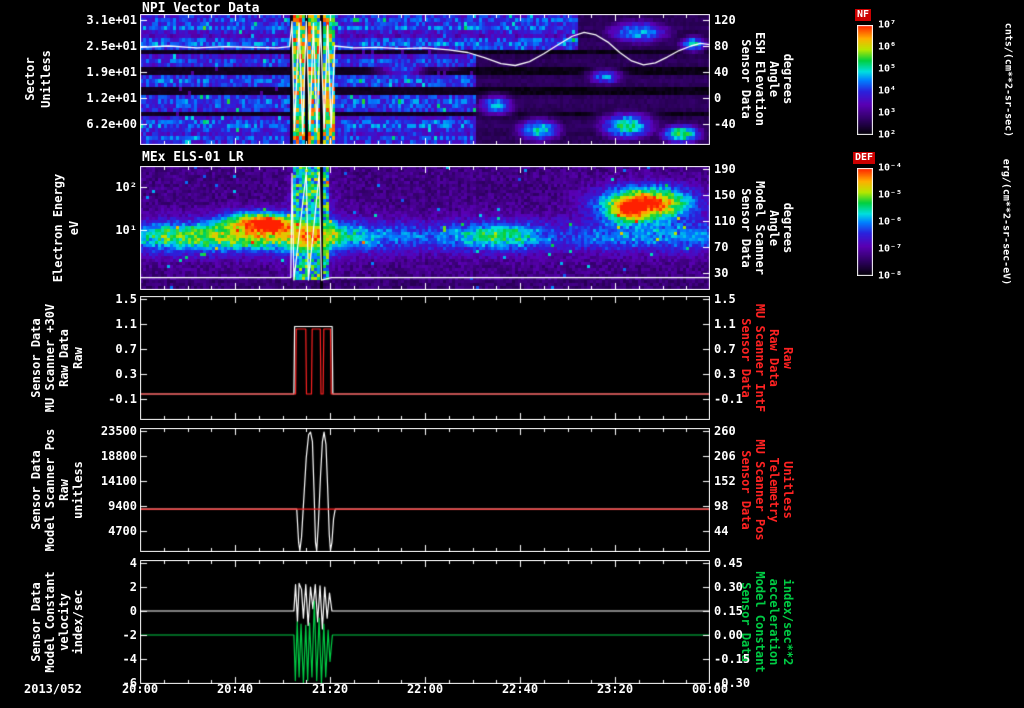  Describe the element at coordinates (760, 622) in the screenshot. I see `axis-label-right-p5: Model Constant` at that location.